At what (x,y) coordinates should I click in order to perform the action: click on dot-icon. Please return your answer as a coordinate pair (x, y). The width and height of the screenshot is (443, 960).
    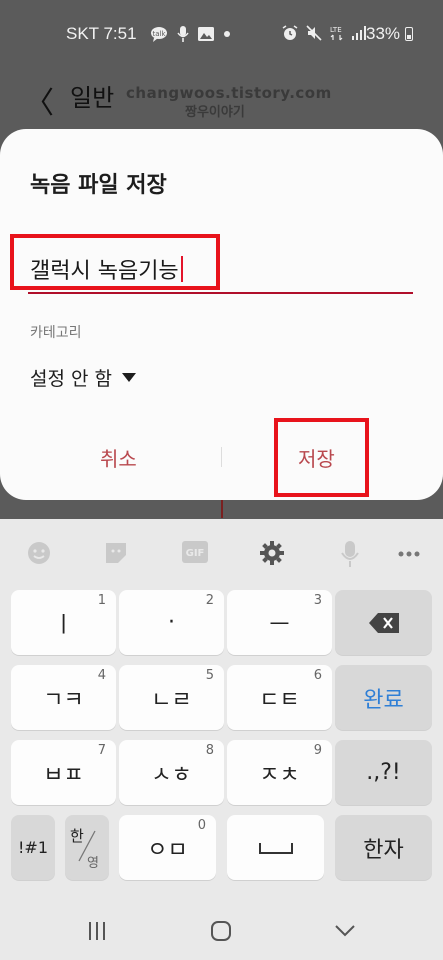
    Looking at the image, I should click on (227, 34).